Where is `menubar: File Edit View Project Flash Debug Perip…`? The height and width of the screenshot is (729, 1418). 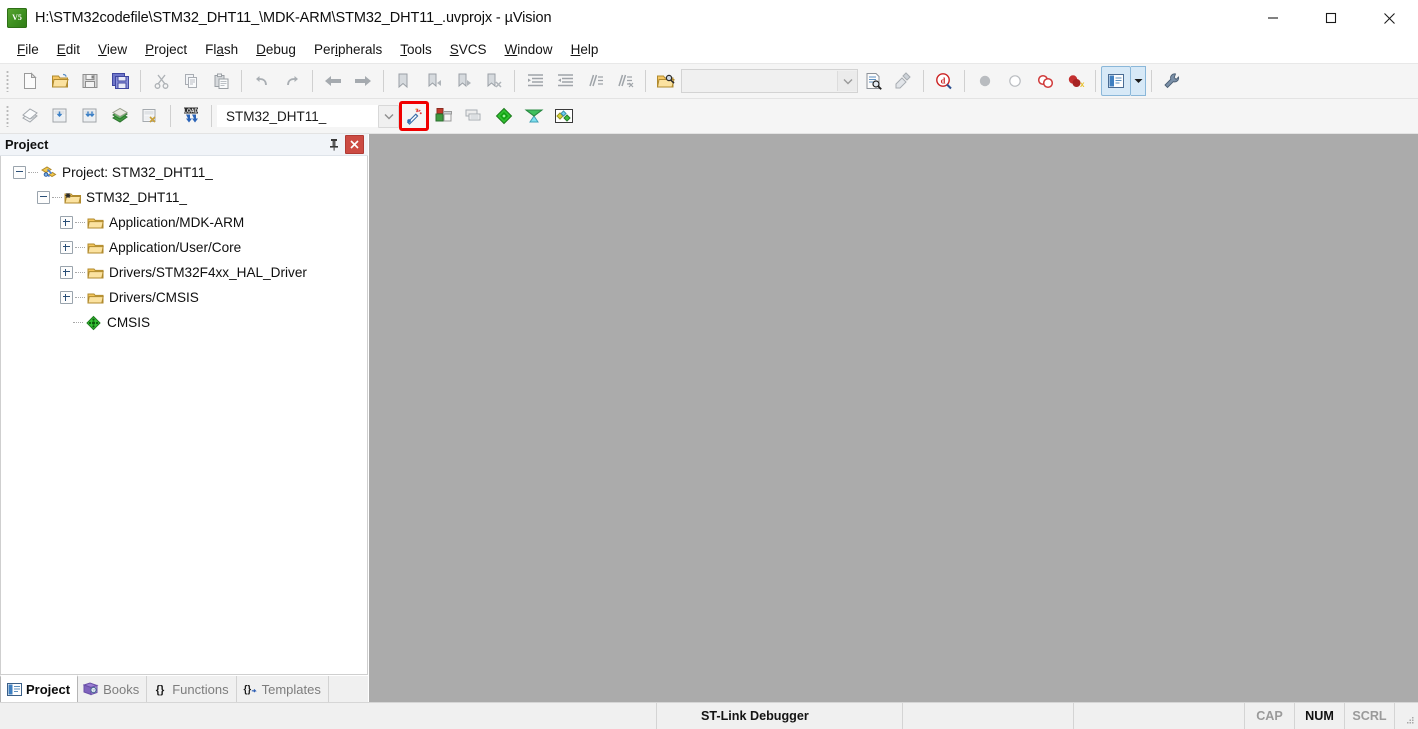 menubar: File Edit View Project Flash Debug Perip… is located at coordinates (709, 49).